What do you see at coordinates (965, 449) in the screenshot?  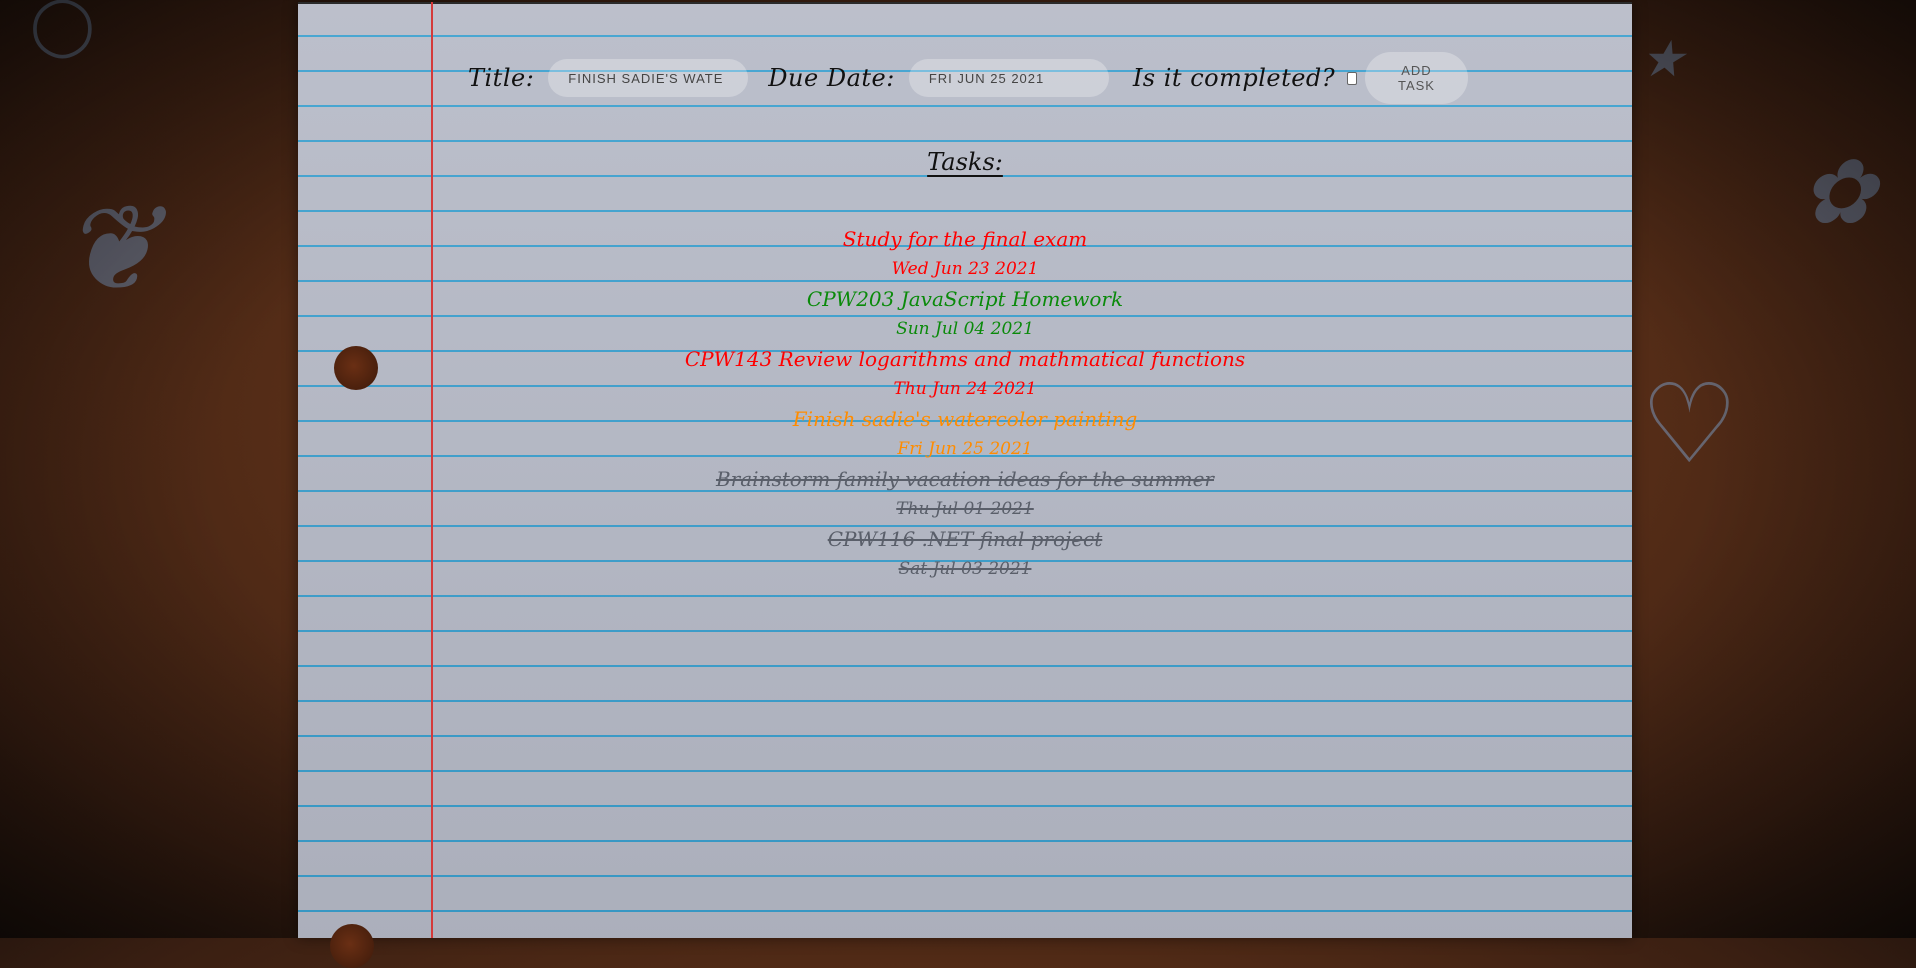 I see `task-due-date: Fri Jun 25 2021` at bounding box center [965, 449].